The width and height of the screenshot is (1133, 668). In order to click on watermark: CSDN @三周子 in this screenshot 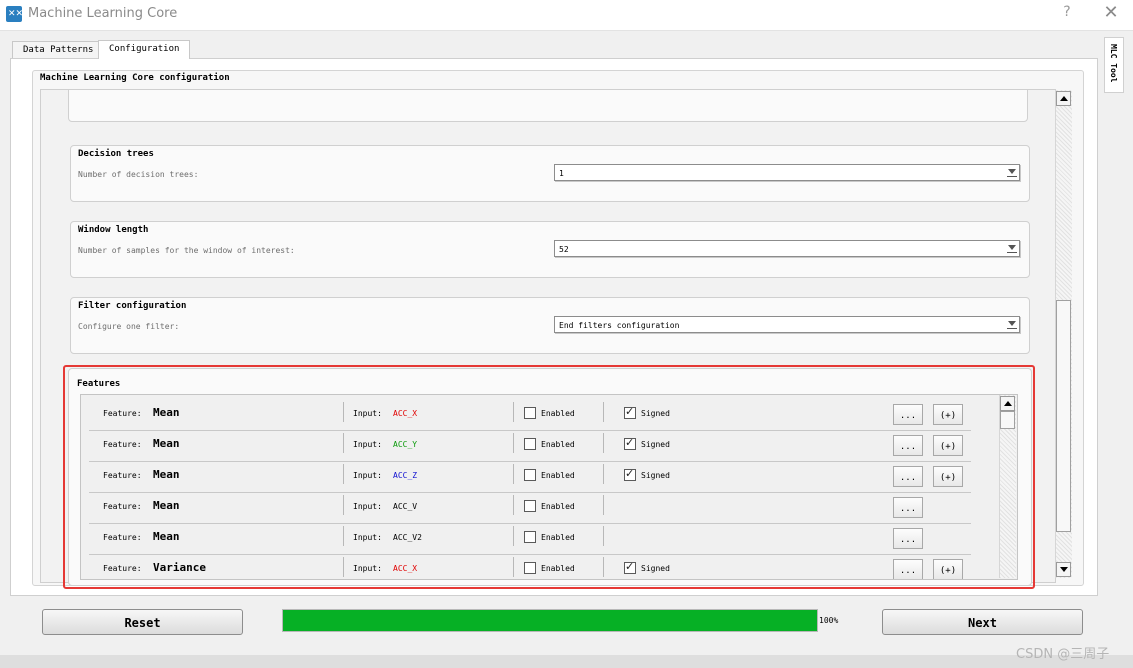, I will do `click(1063, 654)`.